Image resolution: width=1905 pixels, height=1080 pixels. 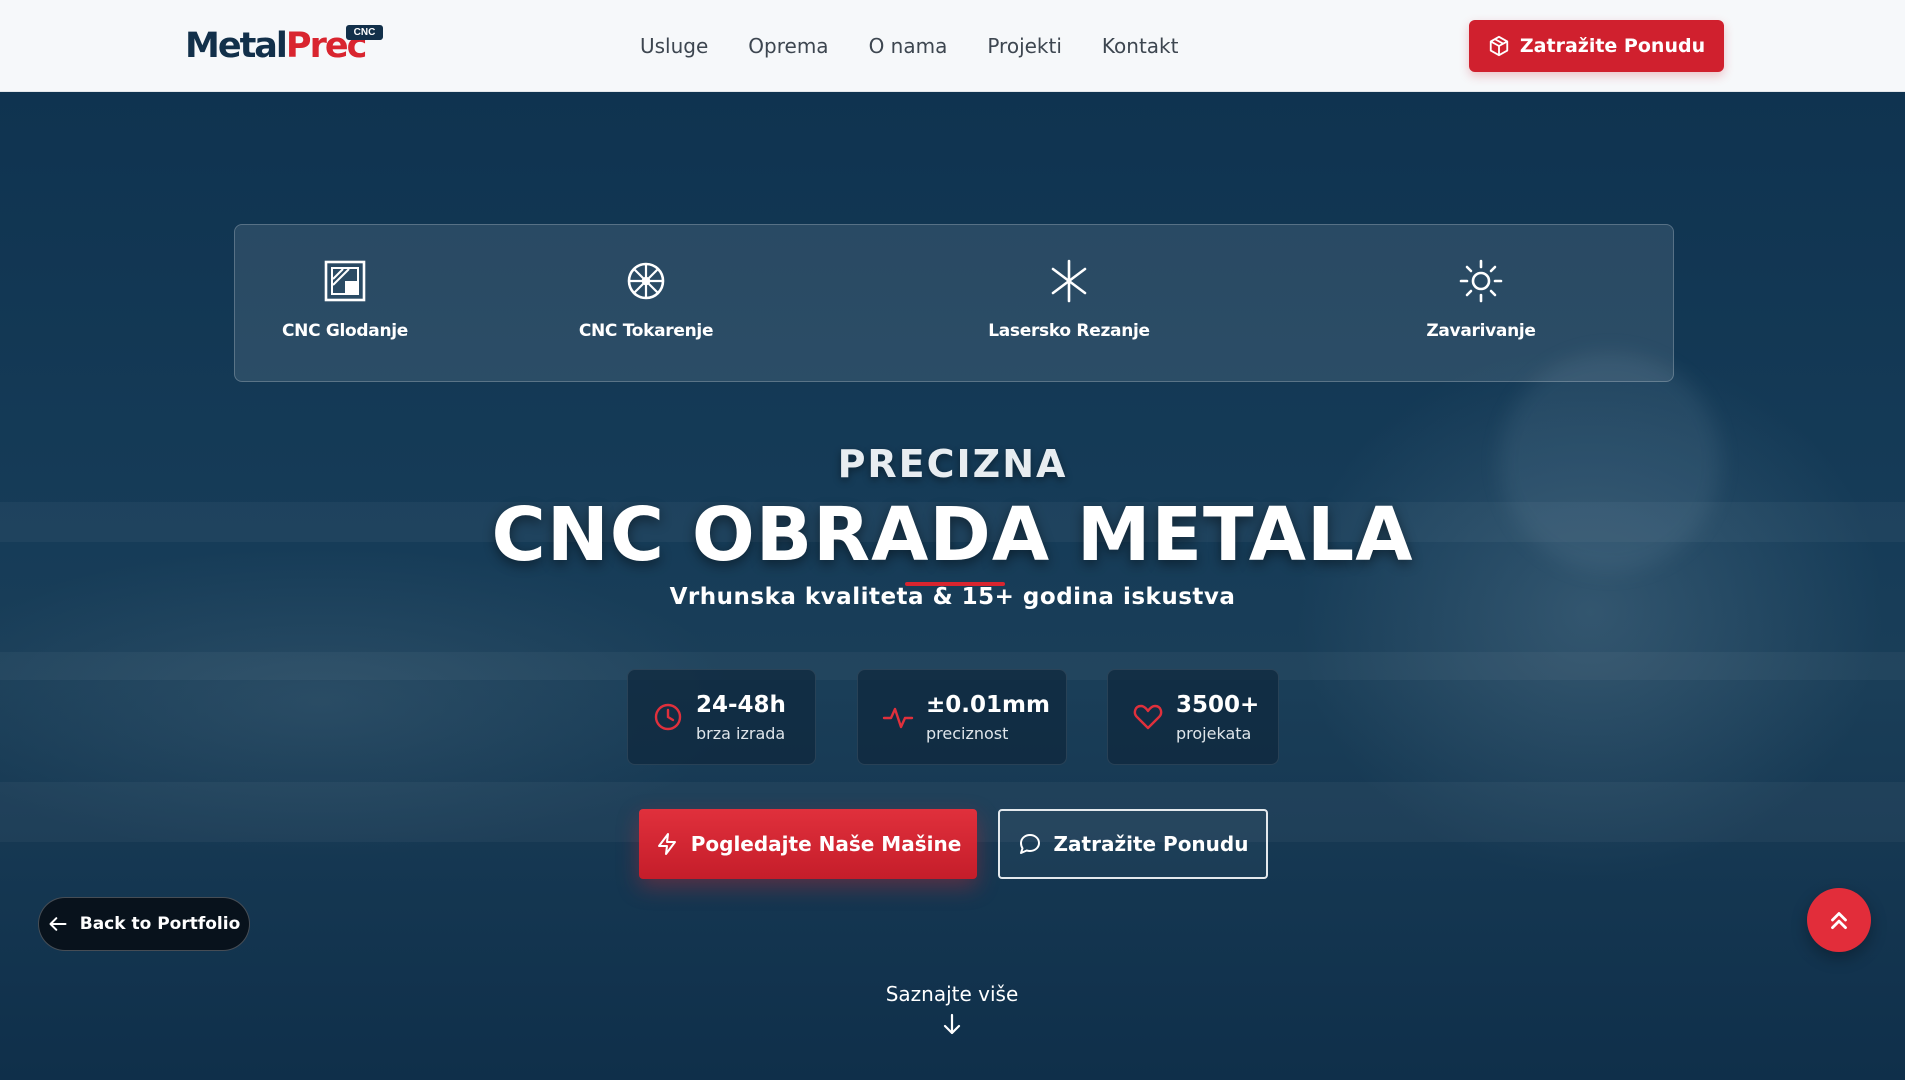 I want to click on hero-subtitle: Vrhunska kvaliteta & 15+ godina iskustva, so click(x=952, y=597).